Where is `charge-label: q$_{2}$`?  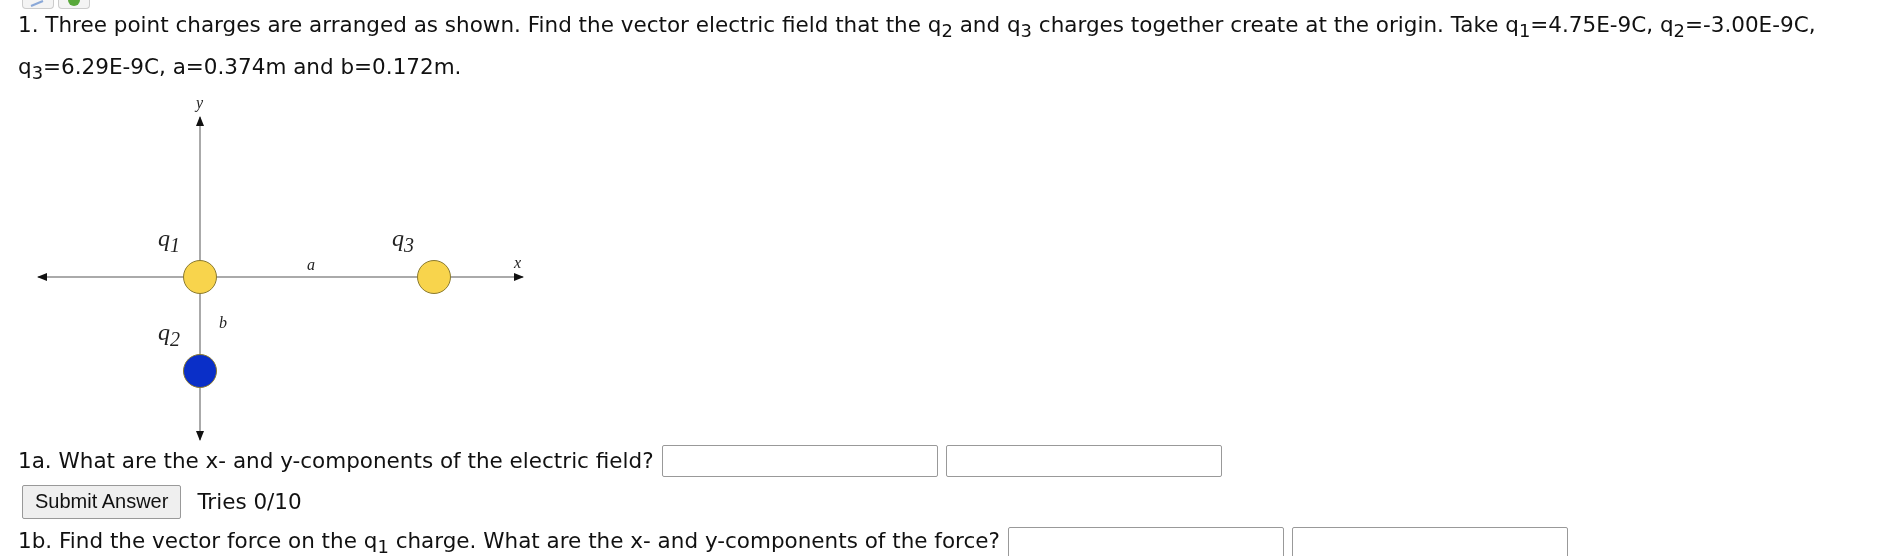
charge-label: q$_{2}$ is located at coordinates (169, 335).